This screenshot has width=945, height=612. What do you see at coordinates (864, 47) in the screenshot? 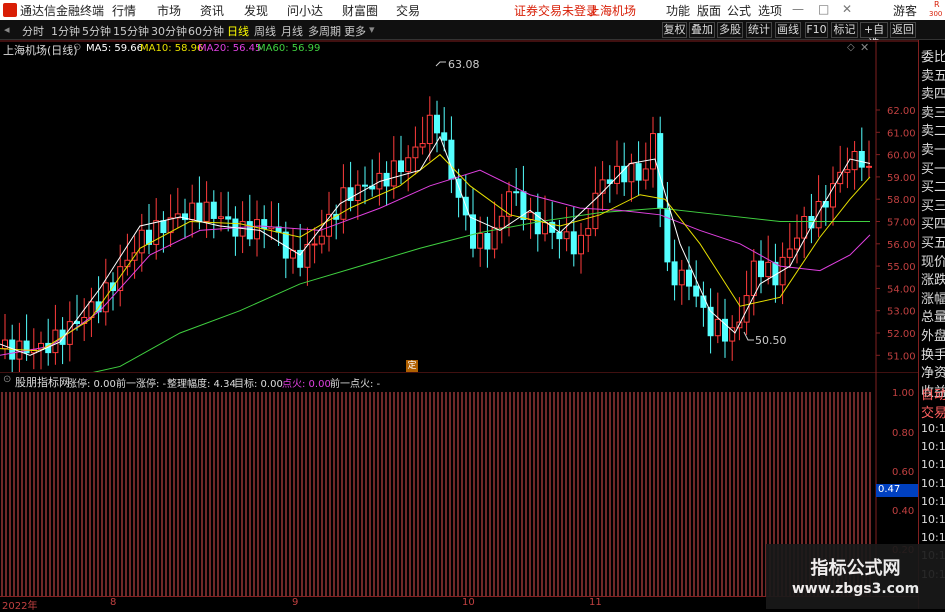
I see `close-chart-icon: ✕` at bounding box center [864, 47].